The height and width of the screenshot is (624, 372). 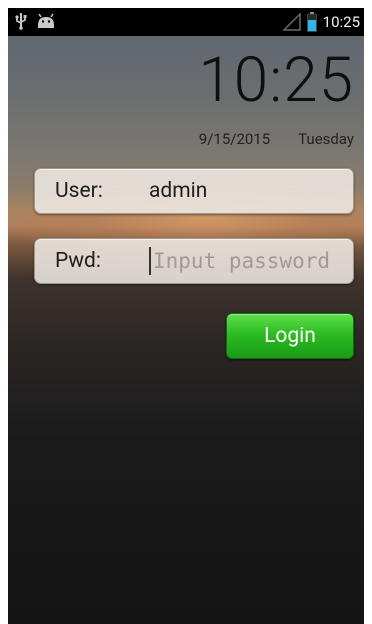 What do you see at coordinates (290, 336) in the screenshot?
I see `login-button: Login` at bounding box center [290, 336].